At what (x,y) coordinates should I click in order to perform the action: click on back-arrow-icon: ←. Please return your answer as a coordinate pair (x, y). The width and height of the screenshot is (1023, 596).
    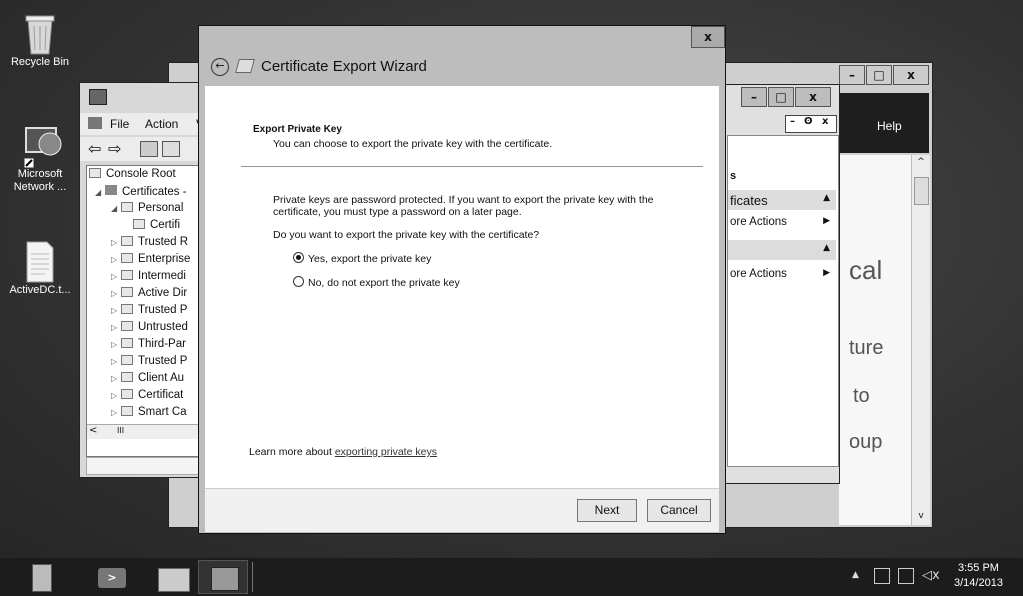
    Looking at the image, I should click on (220, 67).